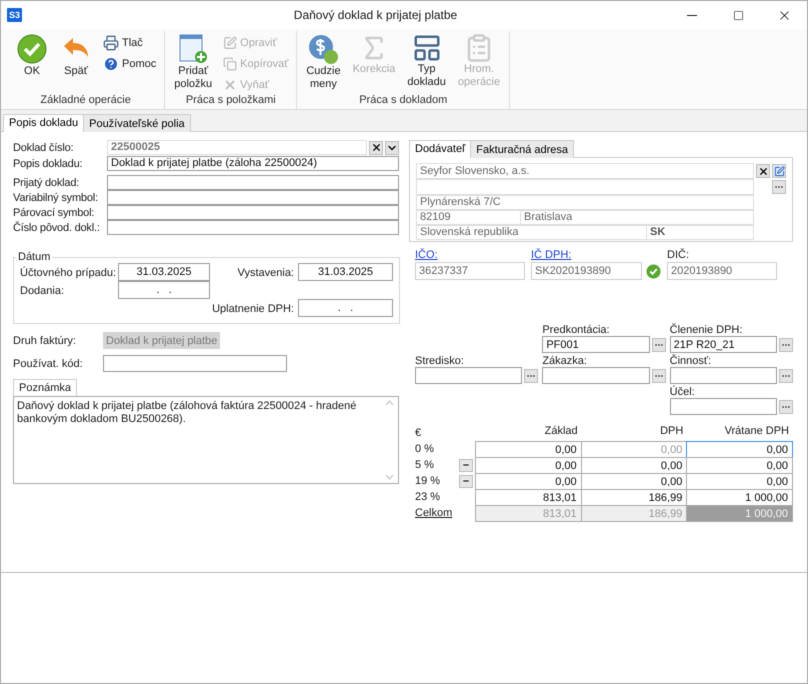 The width and height of the screenshot is (808, 684). I want to click on field-link: IČ DPH:, so click(551, 255).